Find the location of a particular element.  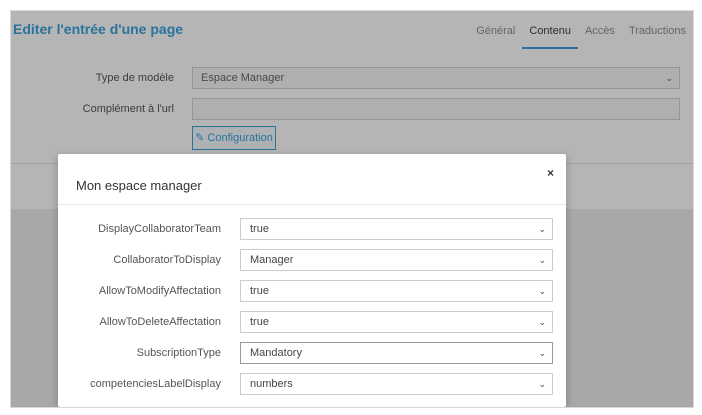

field-label-allow-to-delete-affectation: AllowToDeleteAffectation is located at coordinates (160, 322).